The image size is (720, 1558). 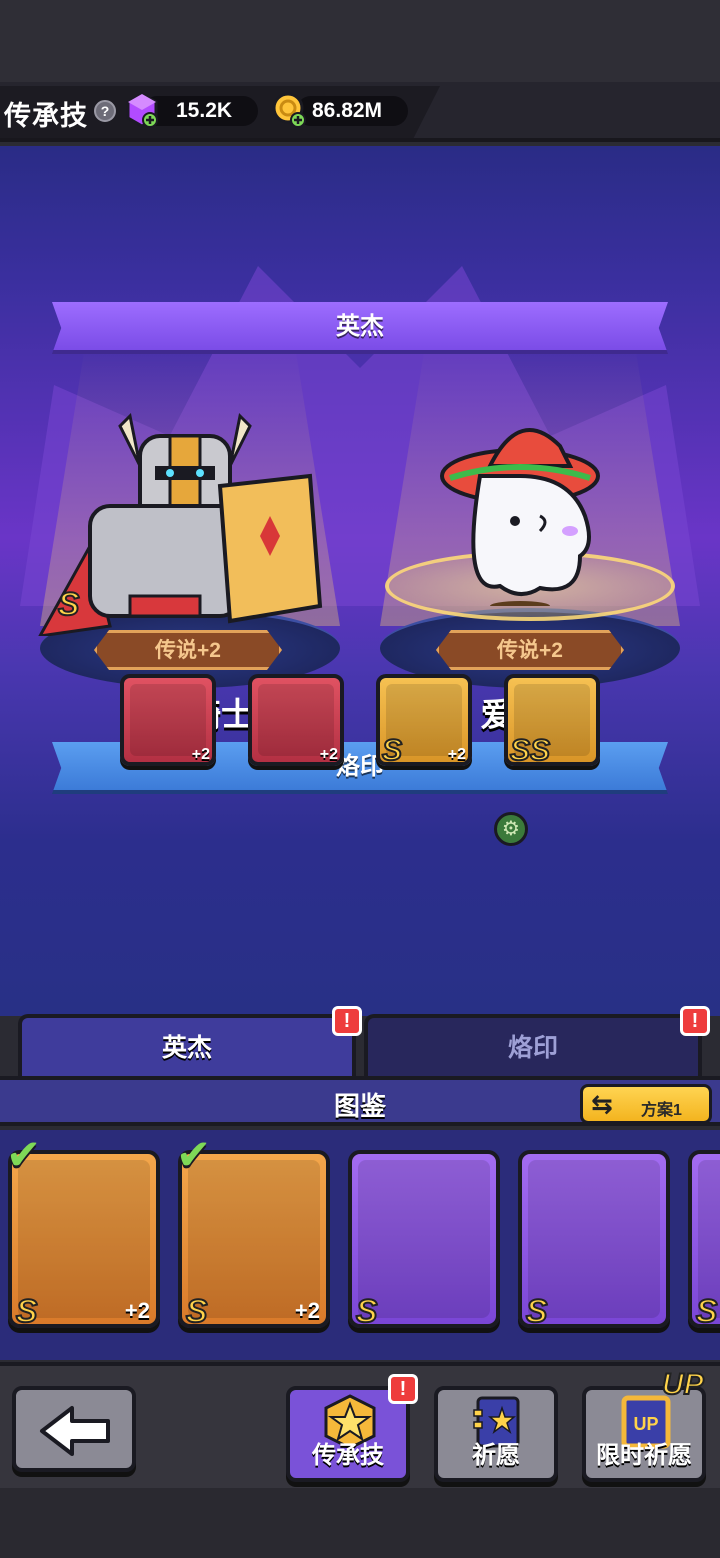 What do you see at coordinates (68, 604) in the screenshot?
I see `hero-grade-badge: S` at bounding box center [68, 604].